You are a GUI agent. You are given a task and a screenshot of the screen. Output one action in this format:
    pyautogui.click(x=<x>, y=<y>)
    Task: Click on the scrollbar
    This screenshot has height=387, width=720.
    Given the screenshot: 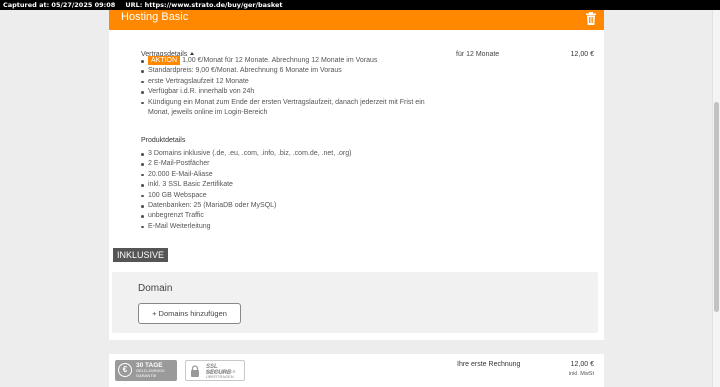 What is the action you would take?
    pyautogui.click(x=716, y=198)
    